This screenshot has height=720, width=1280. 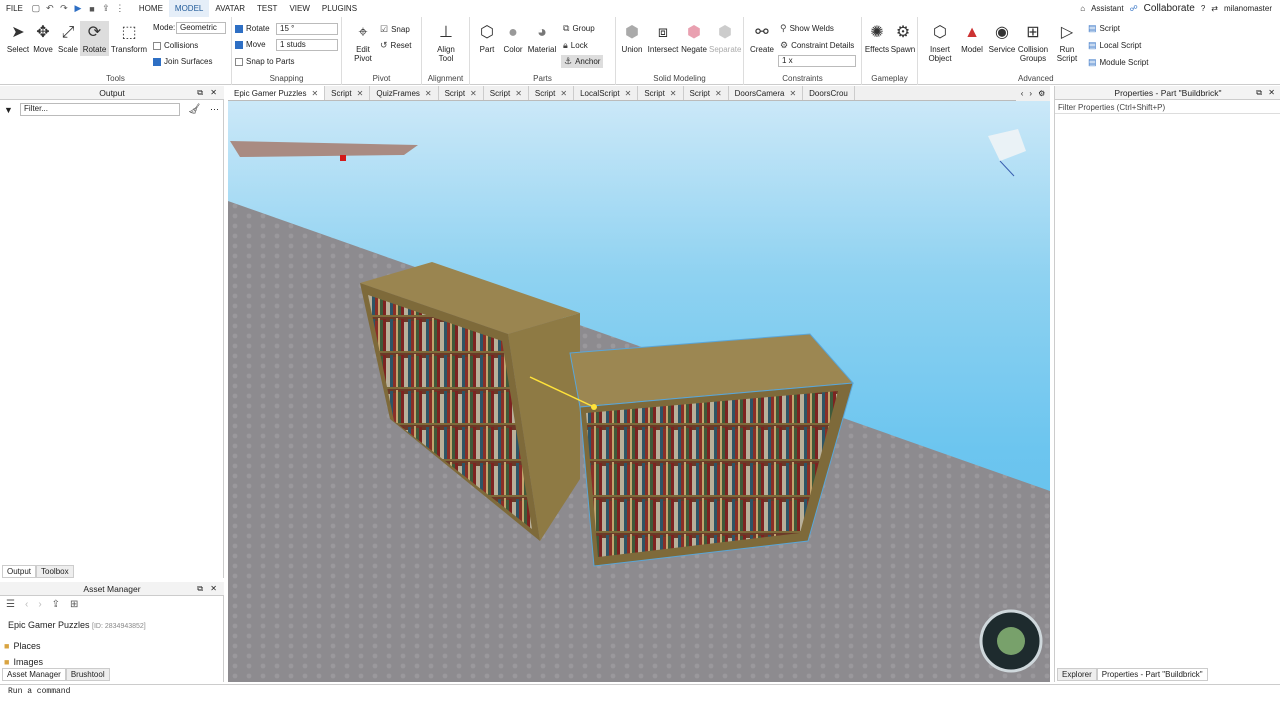 What do you see at coordinates (1067, 43) in the screenshot?
I see `run-script-button: ▷ Run Script` at bounding box center [1067, 43].